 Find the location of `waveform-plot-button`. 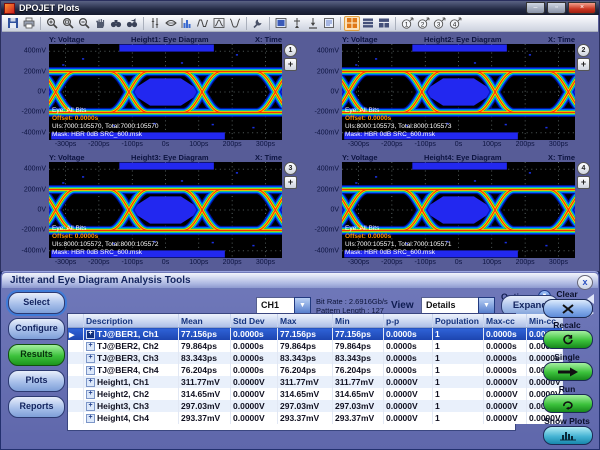

waveform-plot-button is located at coordinates (203, 23).